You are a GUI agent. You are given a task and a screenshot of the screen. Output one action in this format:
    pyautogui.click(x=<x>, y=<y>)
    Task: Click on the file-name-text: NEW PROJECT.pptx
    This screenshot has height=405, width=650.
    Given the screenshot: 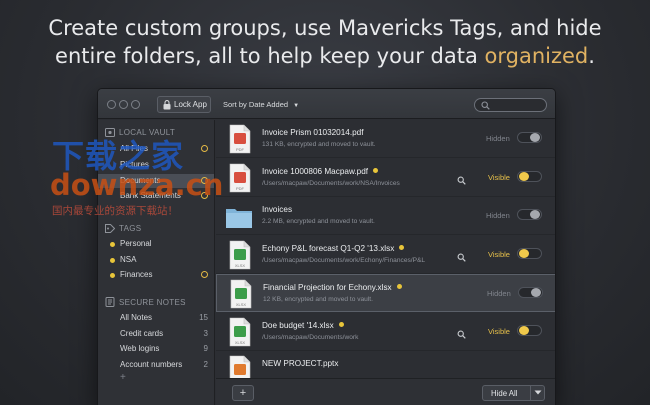 What is the action you would take?
    pyautogui.click(x=300, y=363)
    